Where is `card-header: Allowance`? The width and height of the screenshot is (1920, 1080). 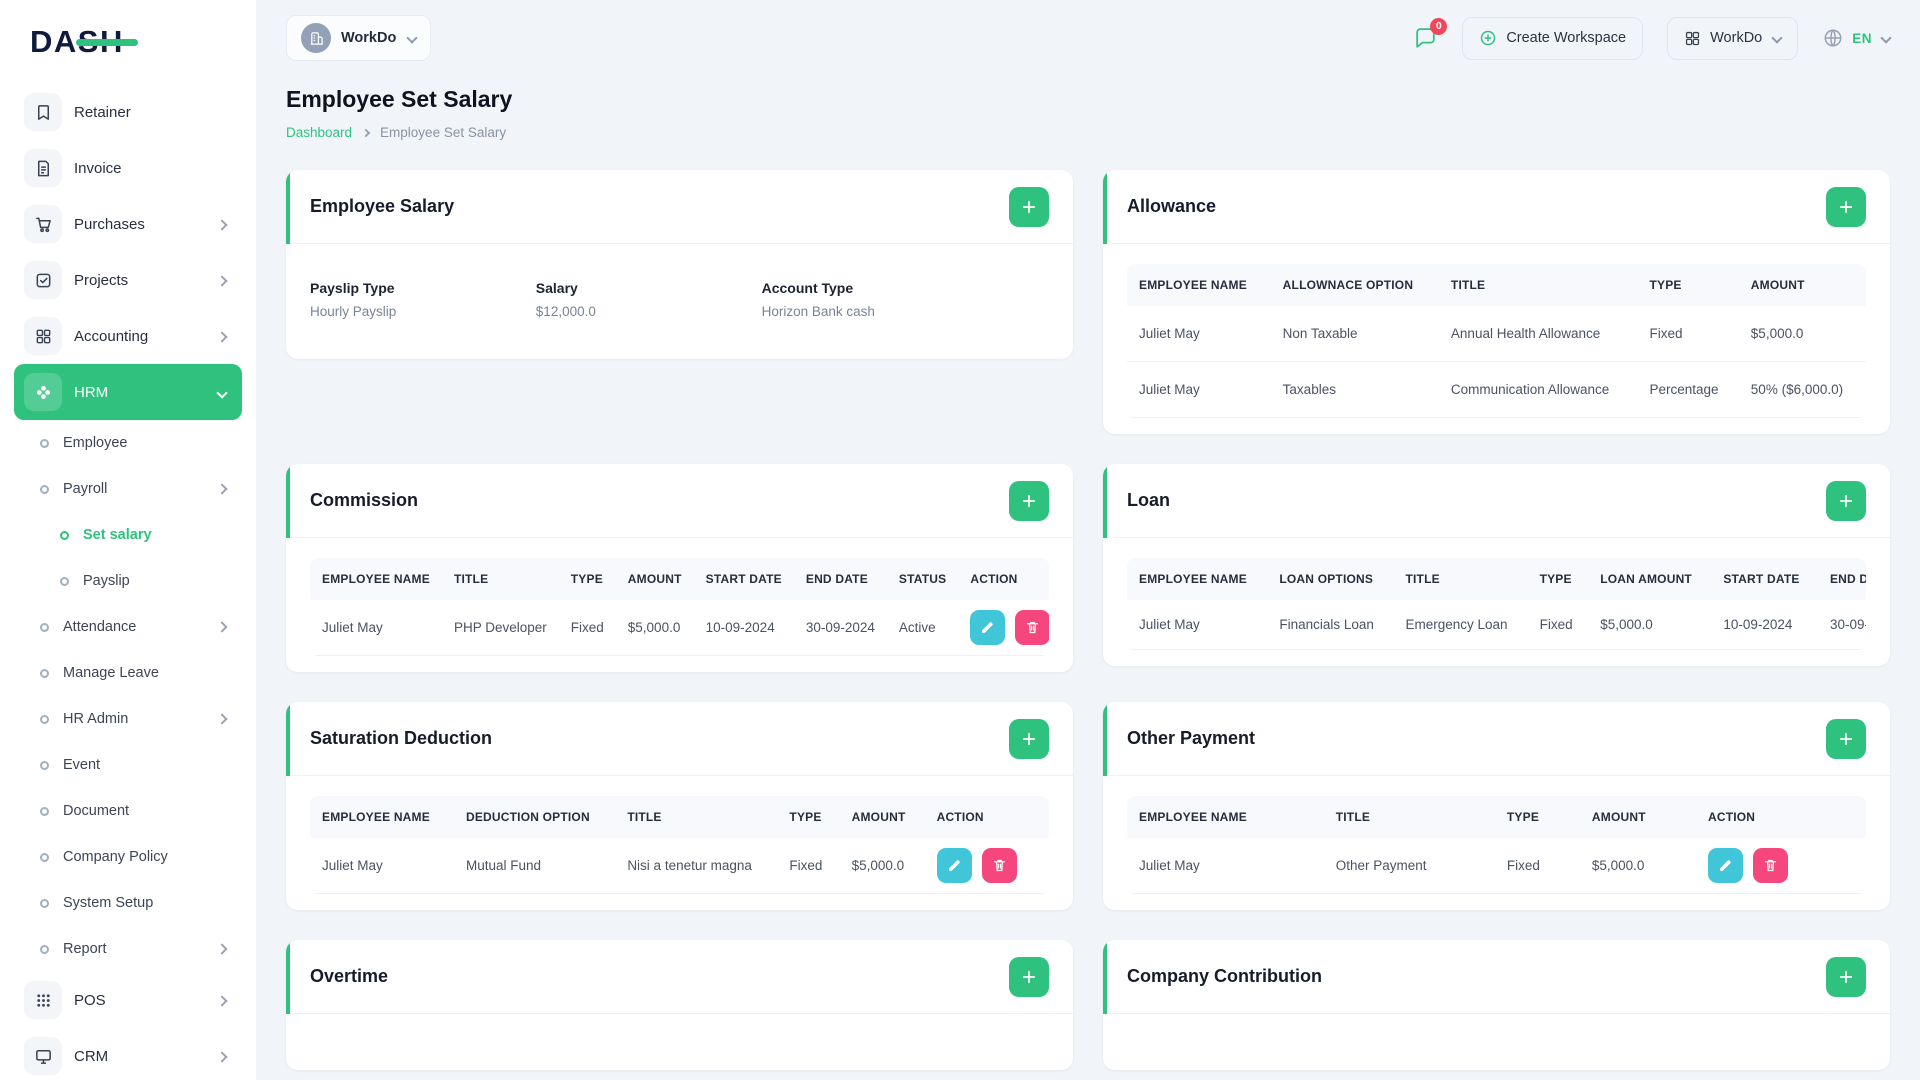
card-header: Allowance is located at coordinates (1496, 207).